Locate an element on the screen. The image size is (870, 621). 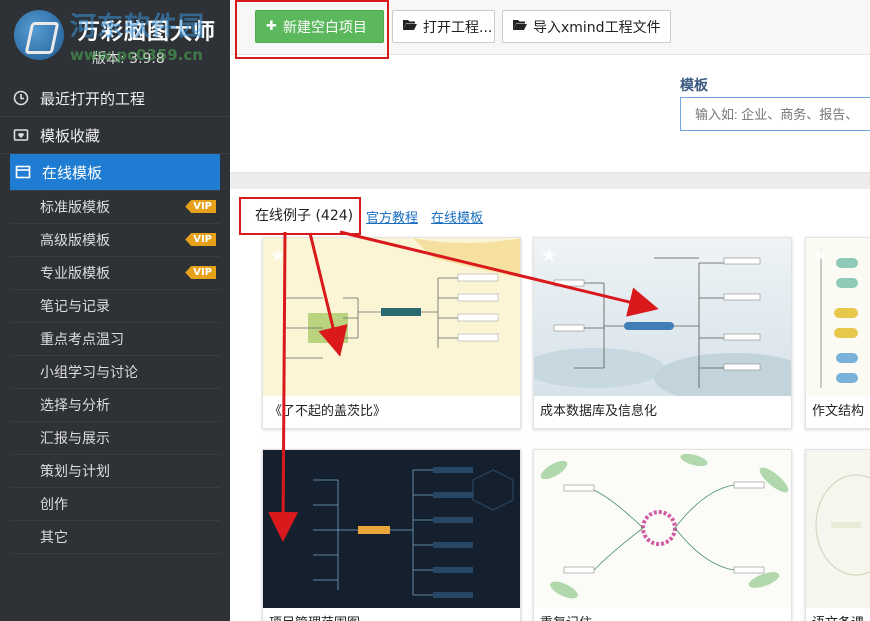
sidebar-subitem-label: 汇报与展示 is located at coordinates (75, 439).